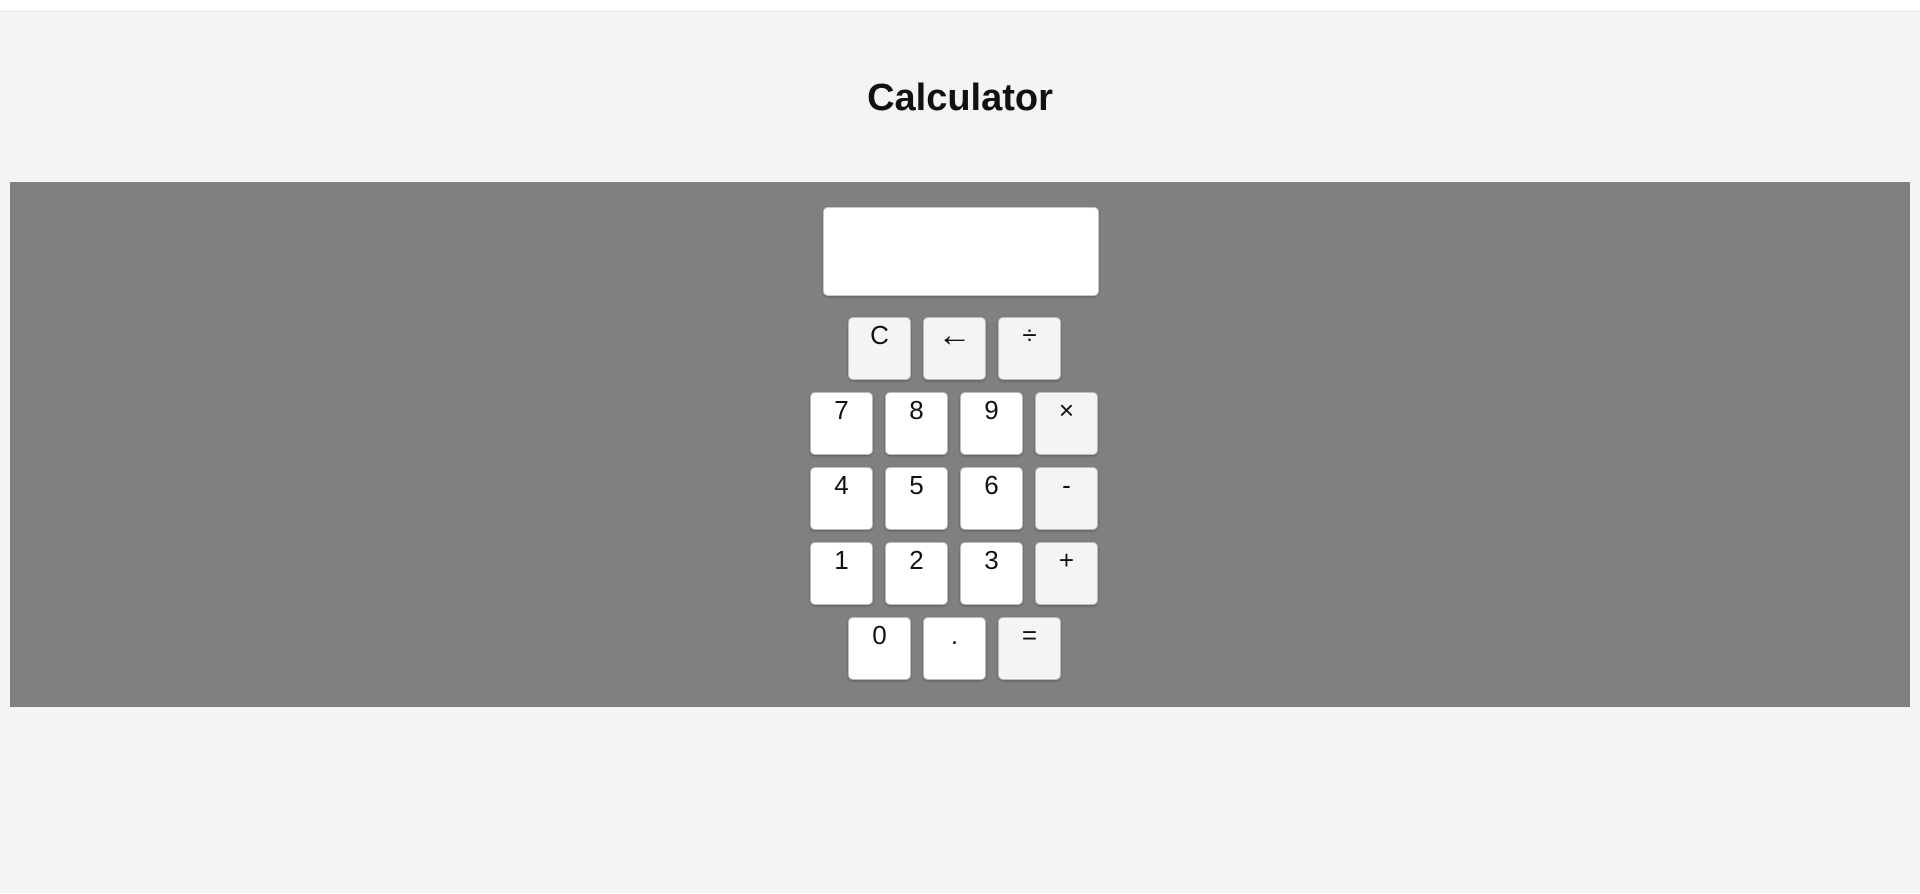 The image size is (1920, 894). I want to click on divide-button: ÷, so click(1029, 348).